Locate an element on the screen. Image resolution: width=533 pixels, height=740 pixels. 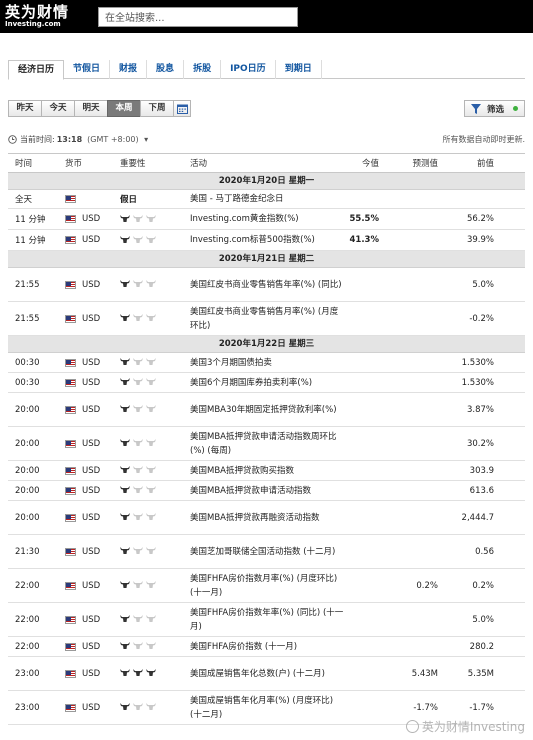
tab-1: 节假日 is located at coordinates (87, 69).